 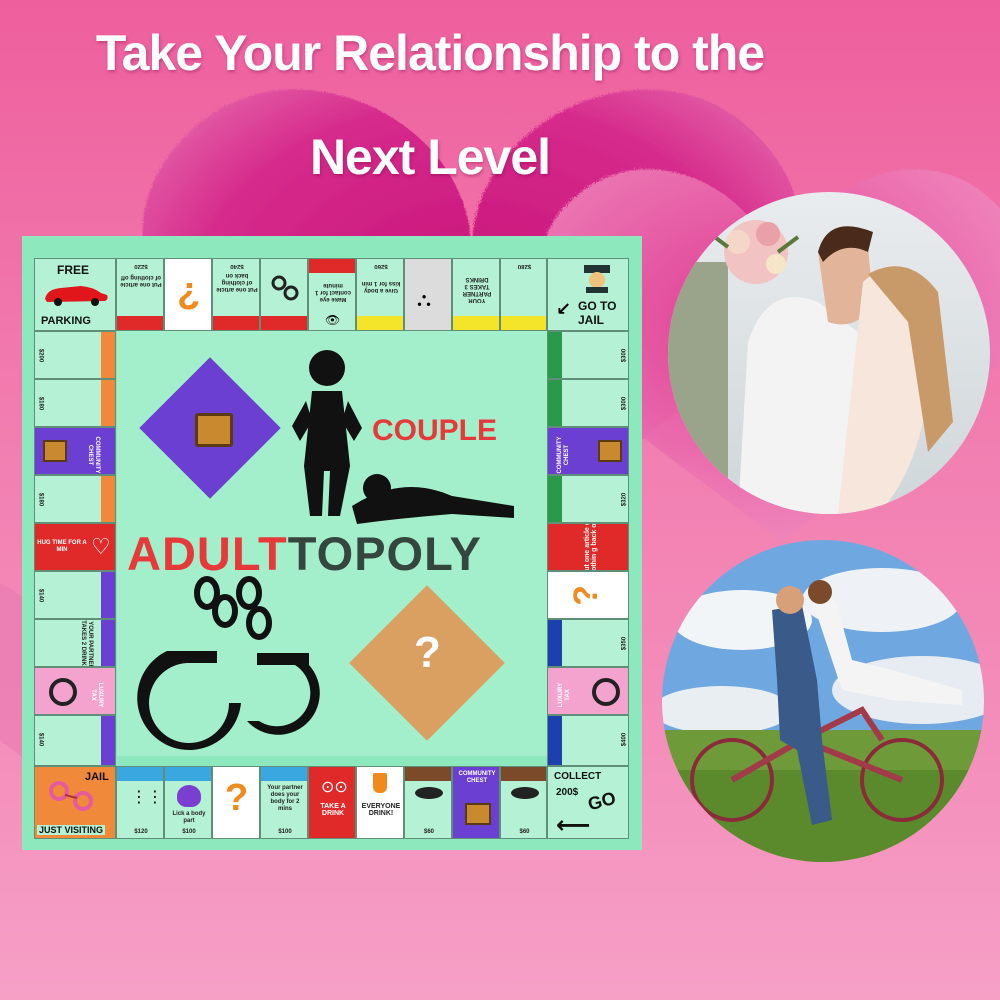 What do you see at coordinates (597, 306) in the screenshot?
I see `go-to-label: GO TO` at bounding box center [597, 306].